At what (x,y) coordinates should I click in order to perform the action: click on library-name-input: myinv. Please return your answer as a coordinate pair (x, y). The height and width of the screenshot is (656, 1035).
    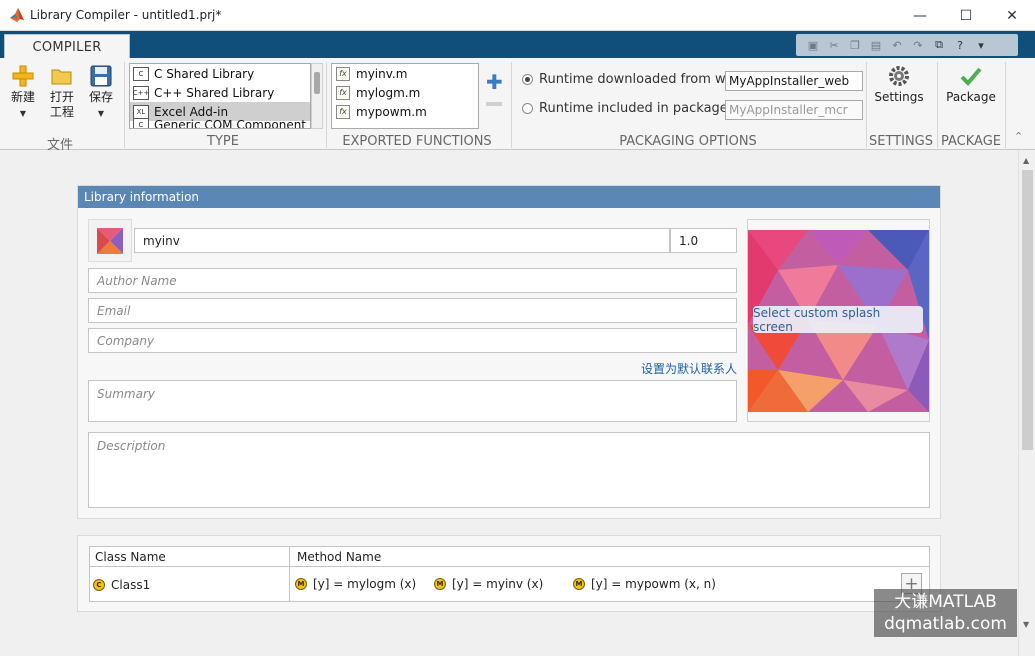
    Looking at the image, I should click on (402, 240).